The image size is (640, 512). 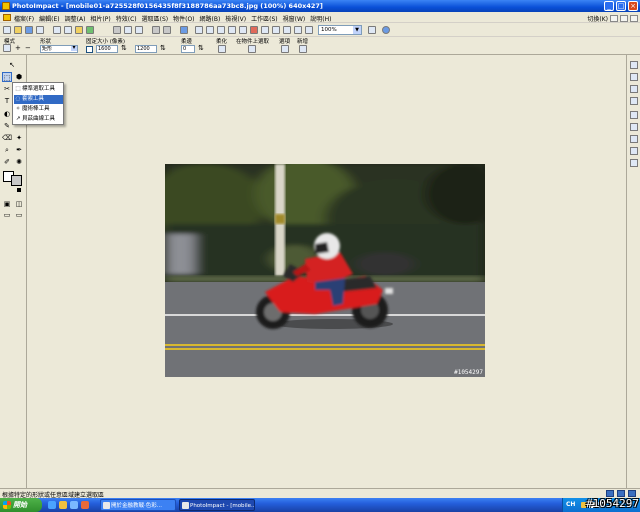 What do you see at coordinates (29, 30) in the screenshot?
I see `save-icon` at bounding box center [29, 30].